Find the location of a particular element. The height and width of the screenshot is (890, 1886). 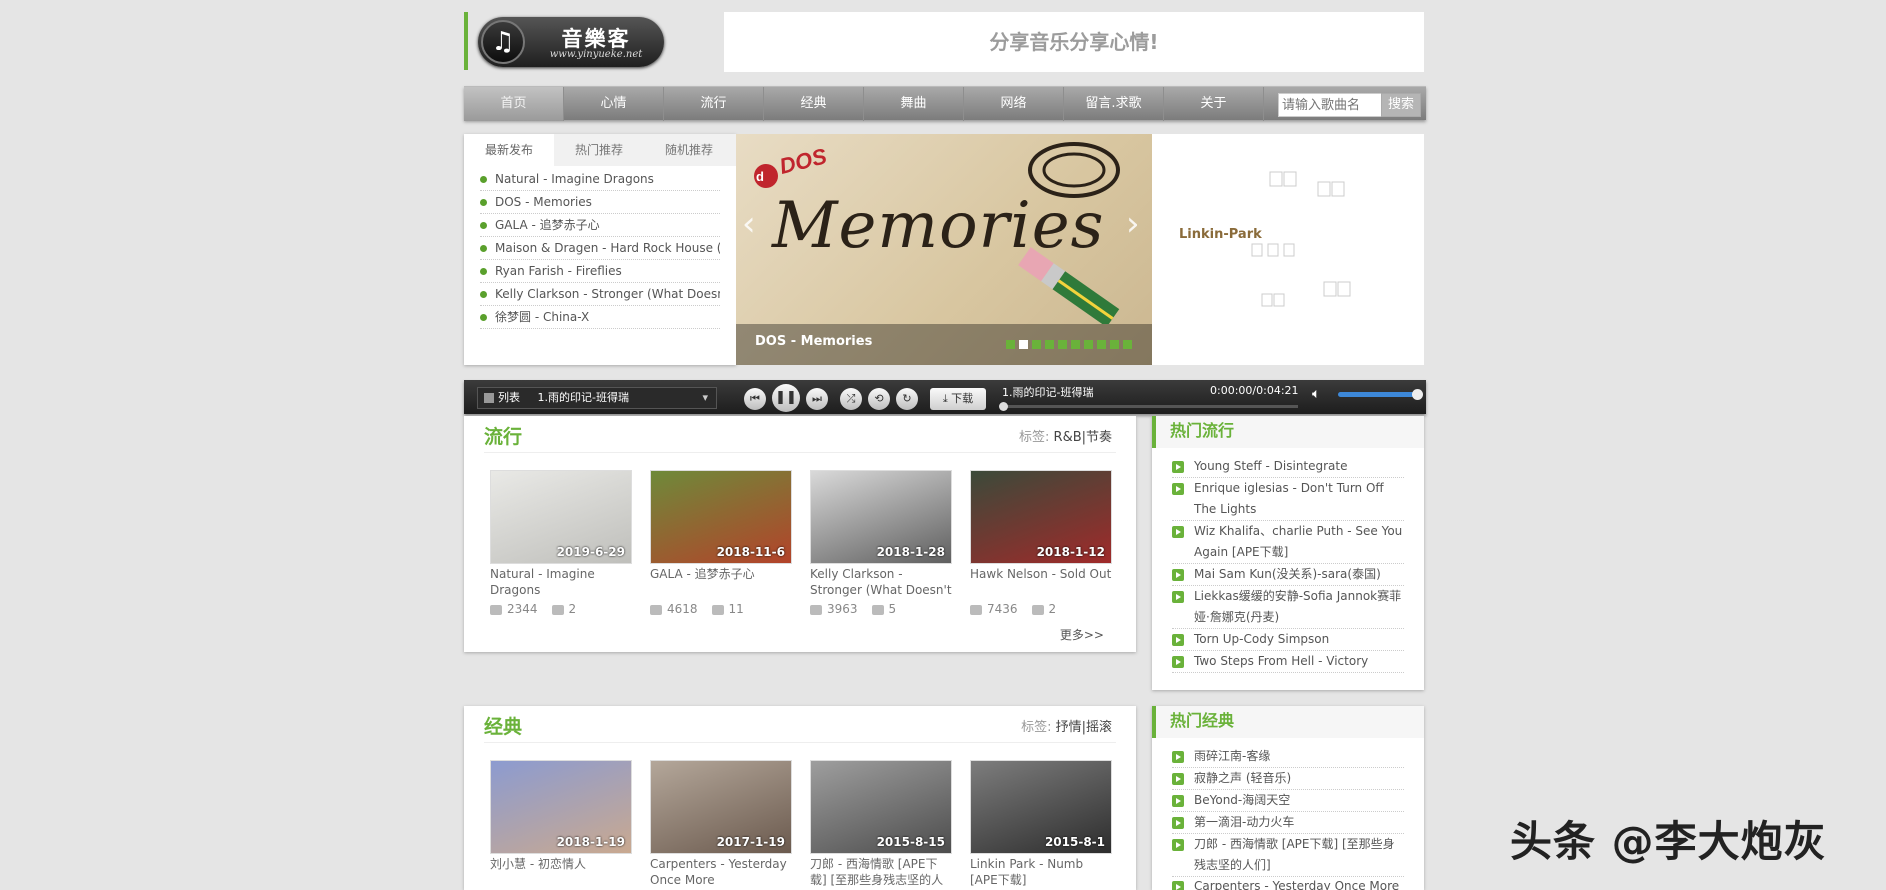

tab-hot-recommend: 热门推荐 is located at coordinates (599, 150).